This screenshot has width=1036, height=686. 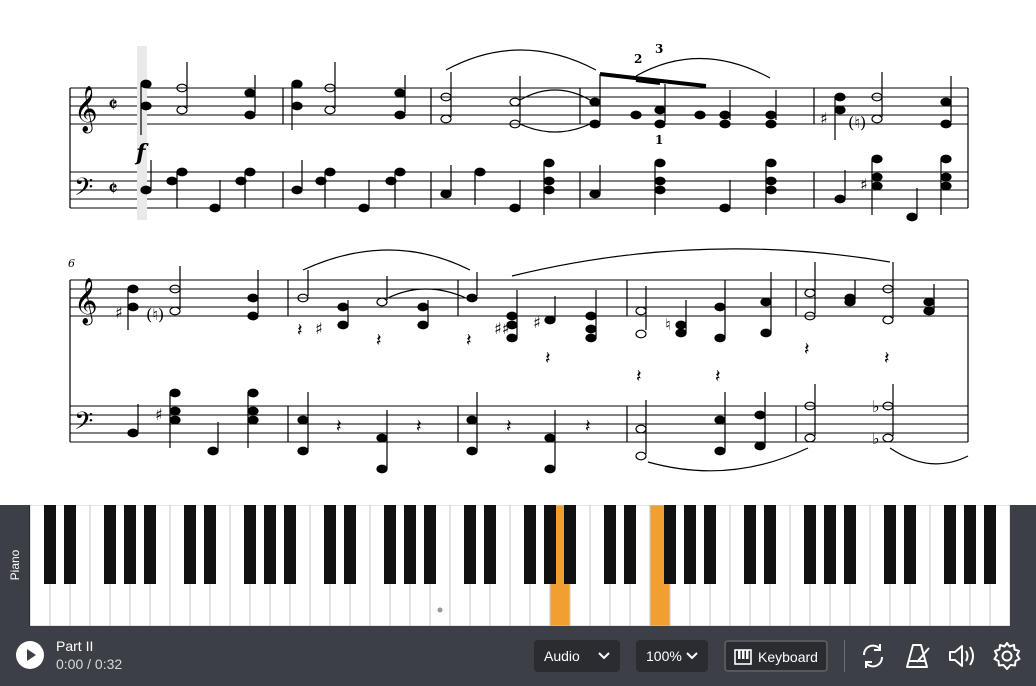 What do you see at coordinates (531, 302) in the screenshot?
I see `system-2-treble-notes` at bounding box center [531, 302].